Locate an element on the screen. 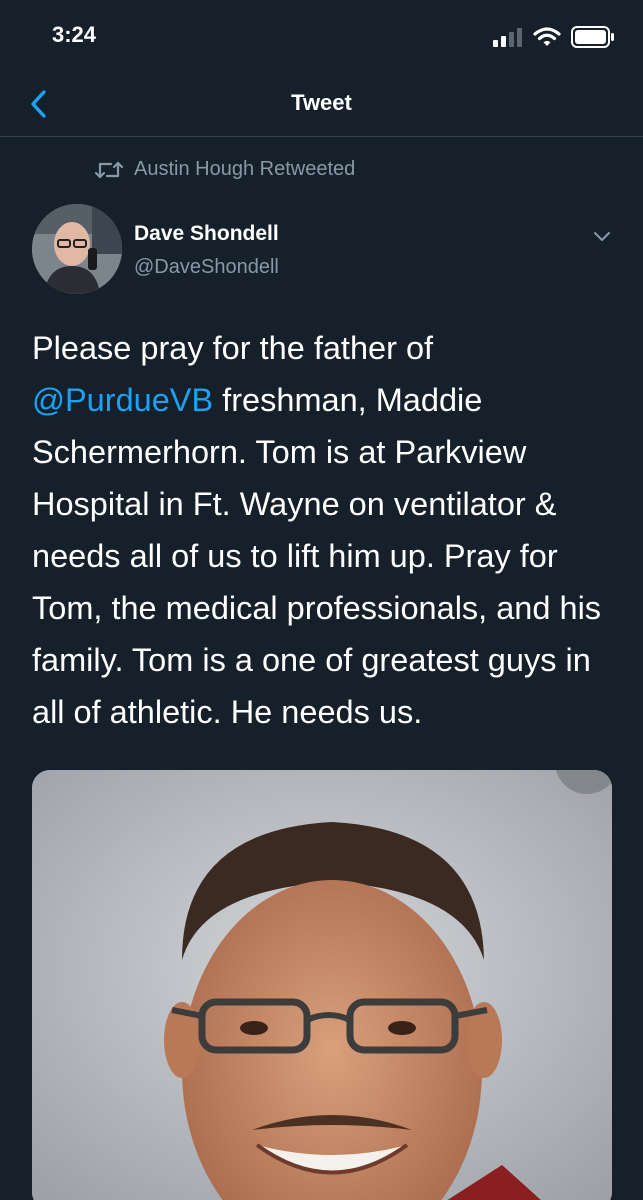  page-title: Tweet is located at coordinates (321, 102).